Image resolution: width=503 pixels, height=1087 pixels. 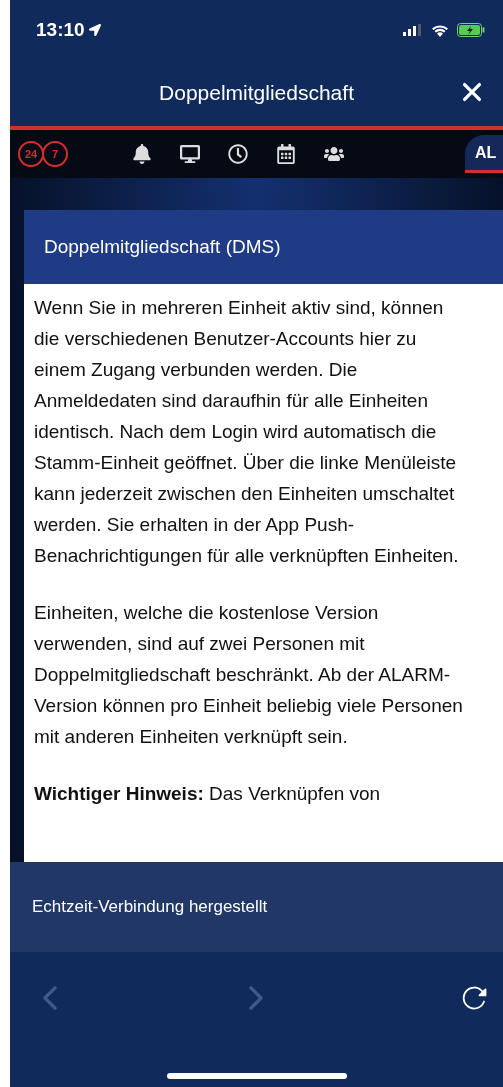 I want to click on monitor-icon, so click(x=190, y=154).